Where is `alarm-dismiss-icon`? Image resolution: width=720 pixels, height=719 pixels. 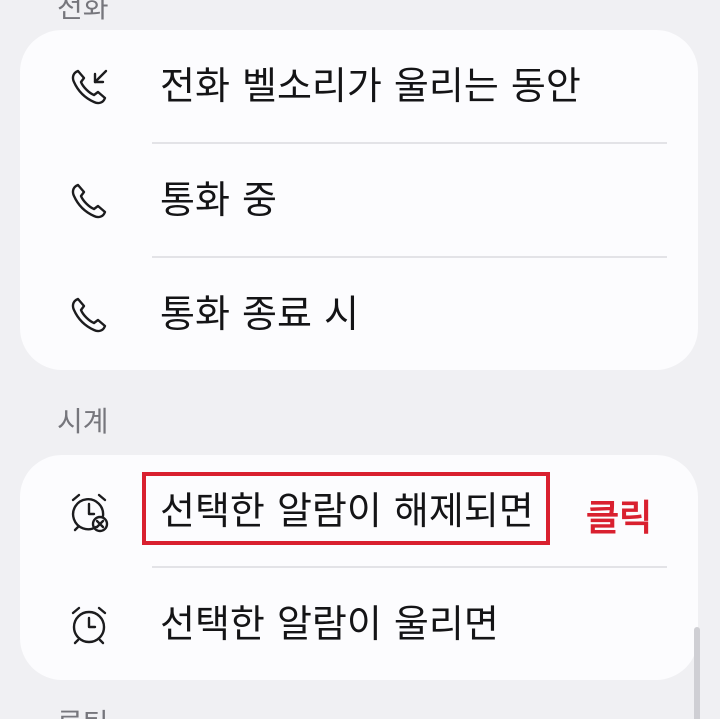 alarm-dismiss-icon is located at coordinates (89, 512).